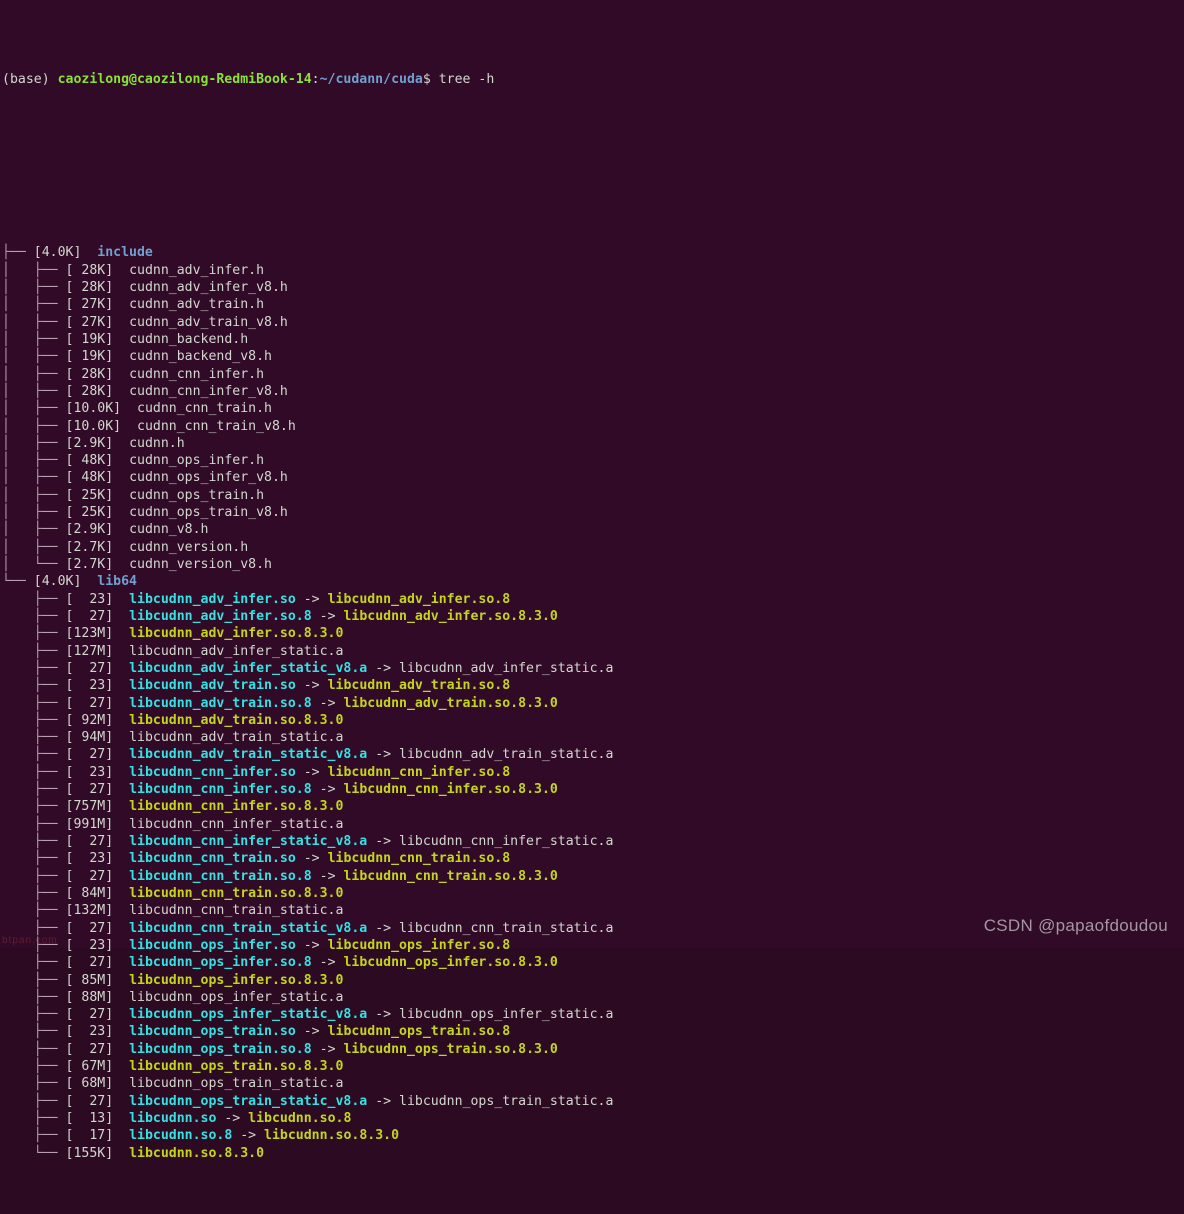  Describe the element at coordinates (236, 738) in the screenshot. I see `entry-name: libcudnn_adv_train_static.a` at that location.